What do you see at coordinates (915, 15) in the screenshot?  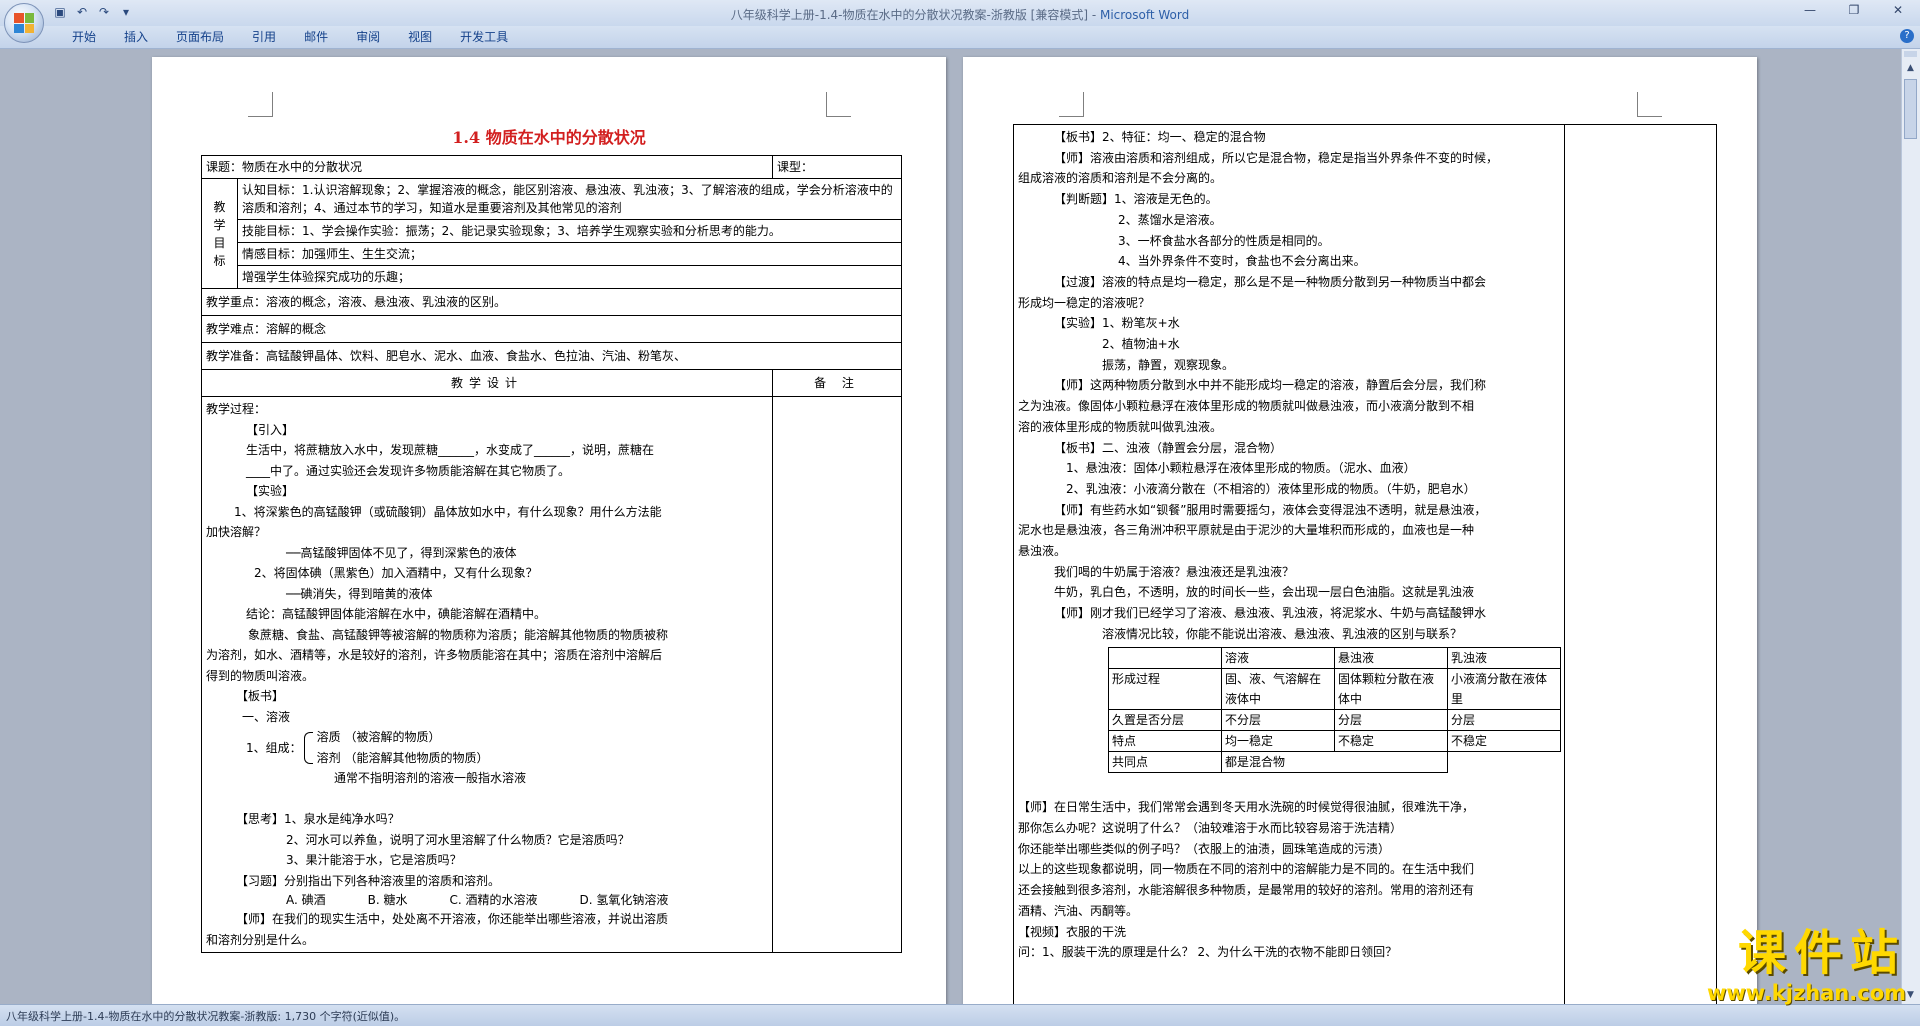 I see `document-name: 八年级科学上册-1.4-物质在水中的分散状况教案-浙教版 [兼容模式] -` at bounding box center [915, 15].